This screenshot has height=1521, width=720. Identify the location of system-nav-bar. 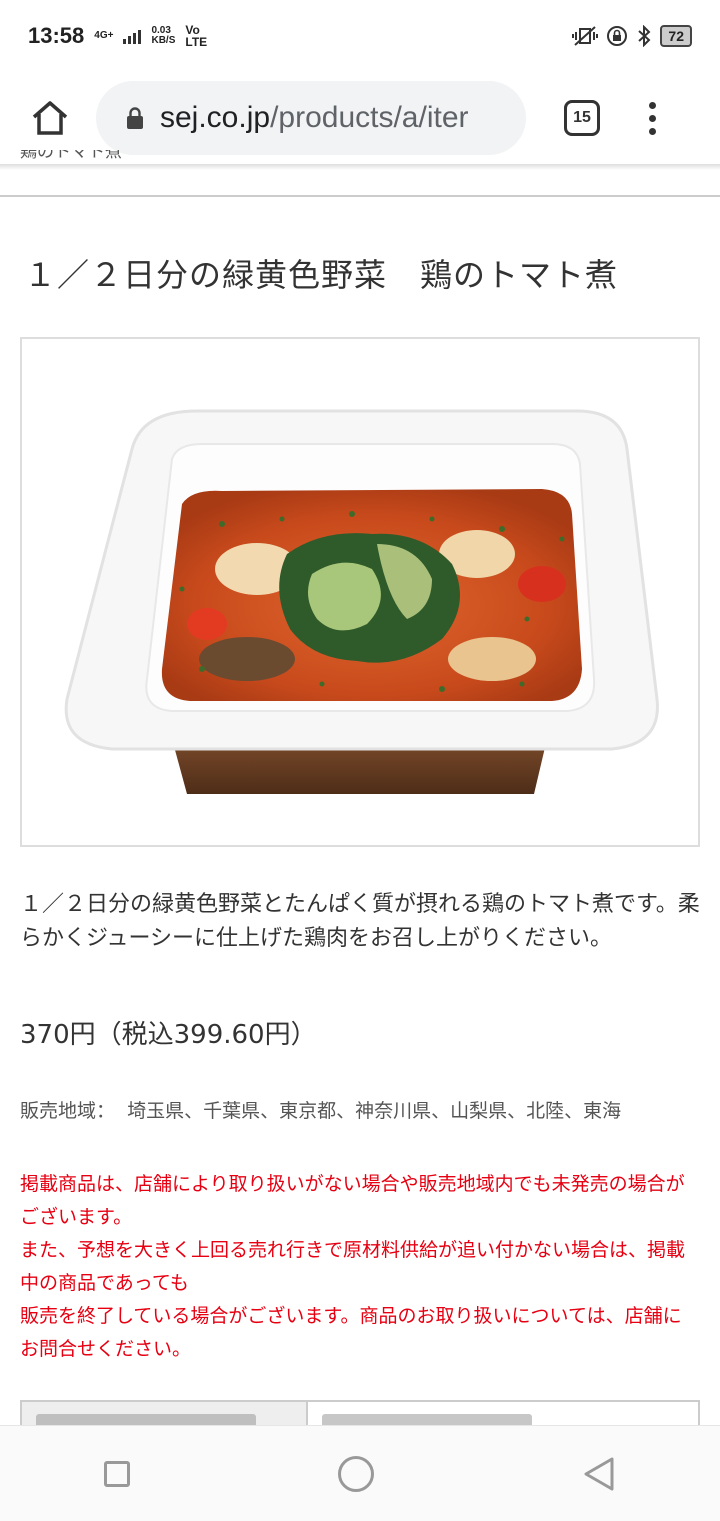
(360, 1473).